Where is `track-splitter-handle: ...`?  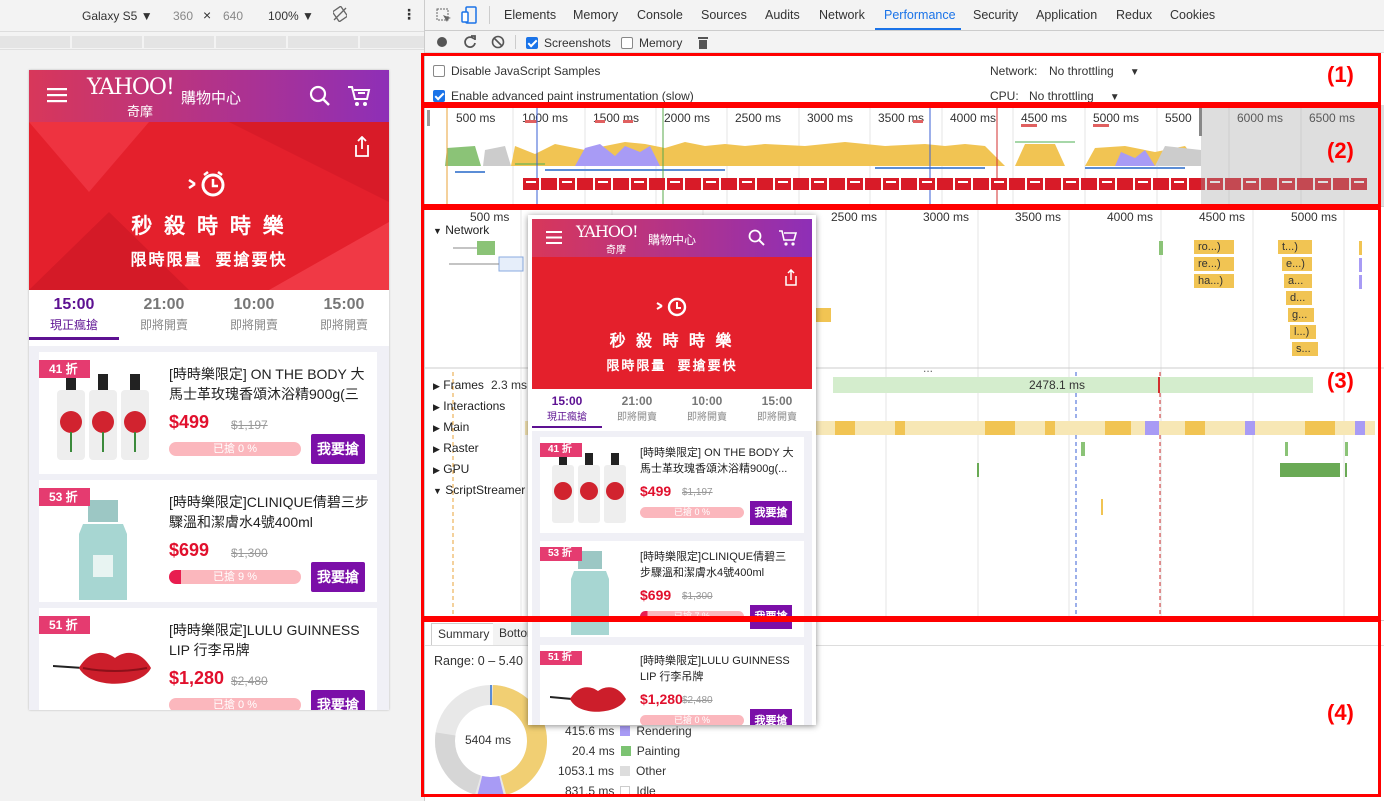 track-splitter-handle: ... is located at coordinates (928, 368).